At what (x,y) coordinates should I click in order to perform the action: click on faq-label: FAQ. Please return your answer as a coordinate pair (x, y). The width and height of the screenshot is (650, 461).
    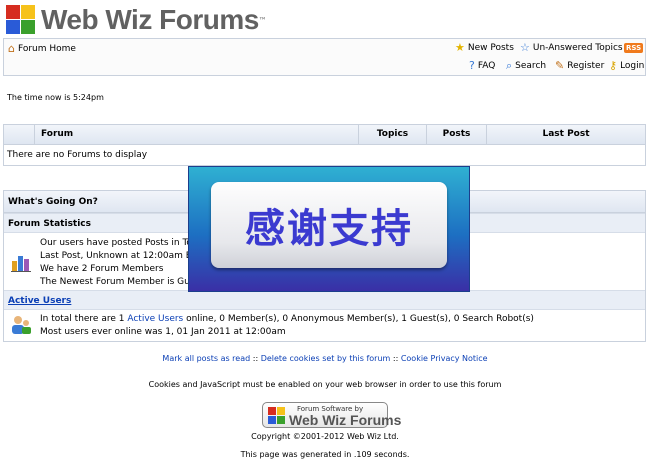
    Looking at the image, I should click on (486, 65).